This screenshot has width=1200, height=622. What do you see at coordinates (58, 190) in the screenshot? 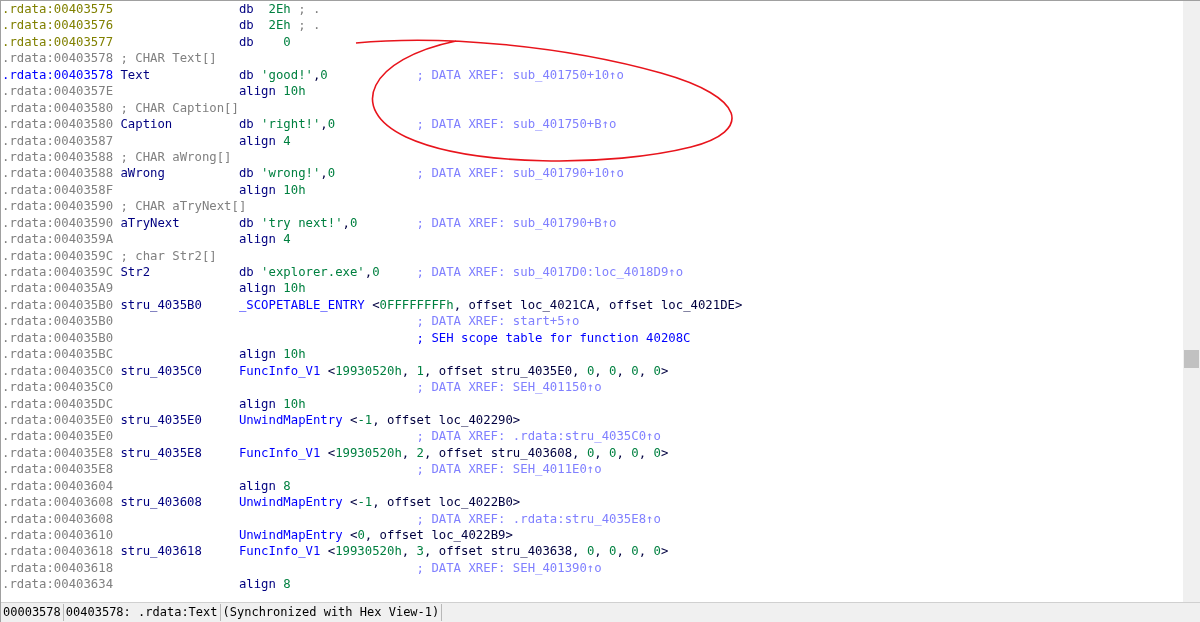
I see `address-text: .rdata:0040358F` at bounding box center [58, 190].